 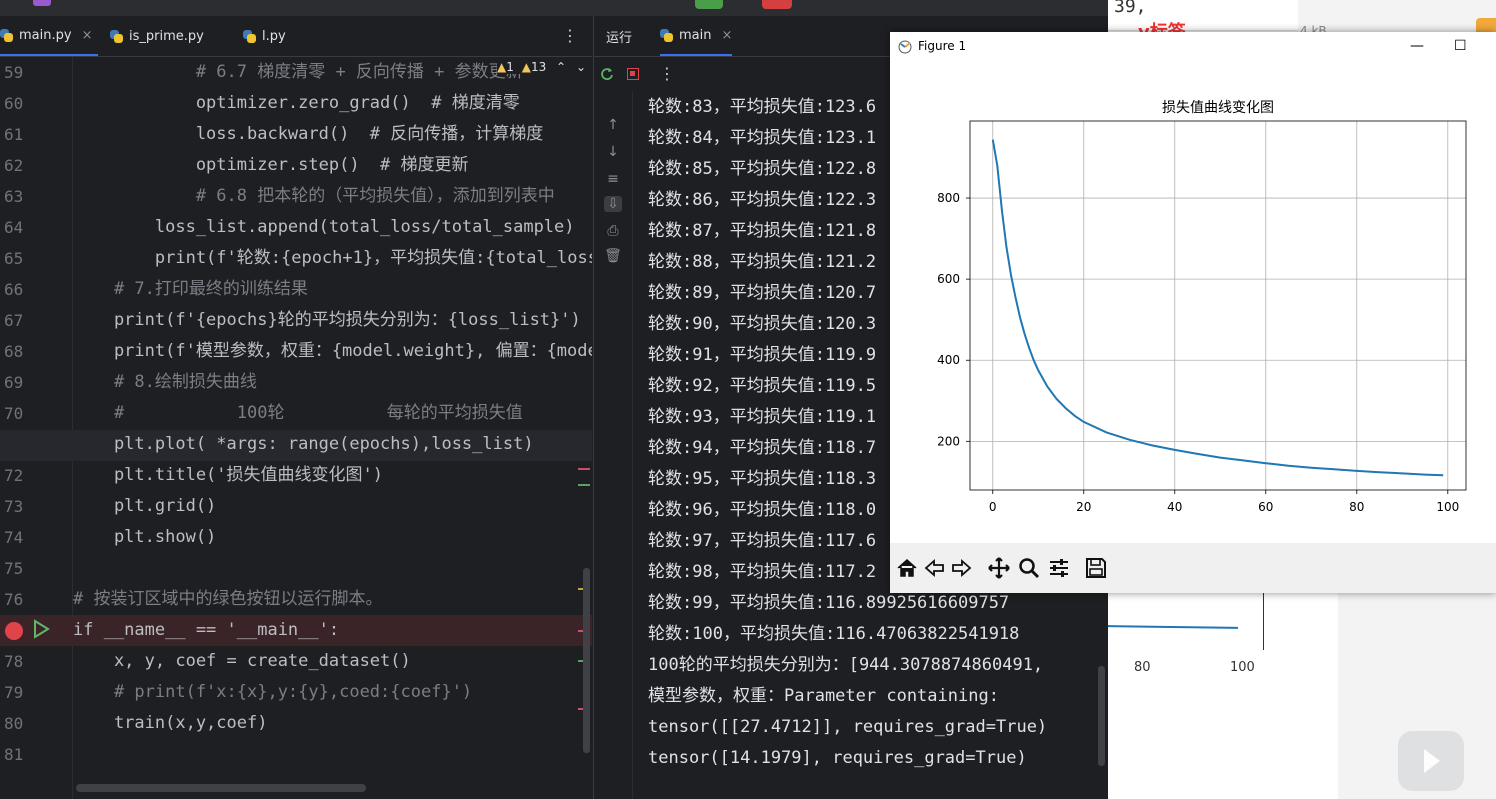 What do you see at coordinates (144, 537) in the screenshot?
I see `code-line: plt.show()` at bounding box center [144, 537].